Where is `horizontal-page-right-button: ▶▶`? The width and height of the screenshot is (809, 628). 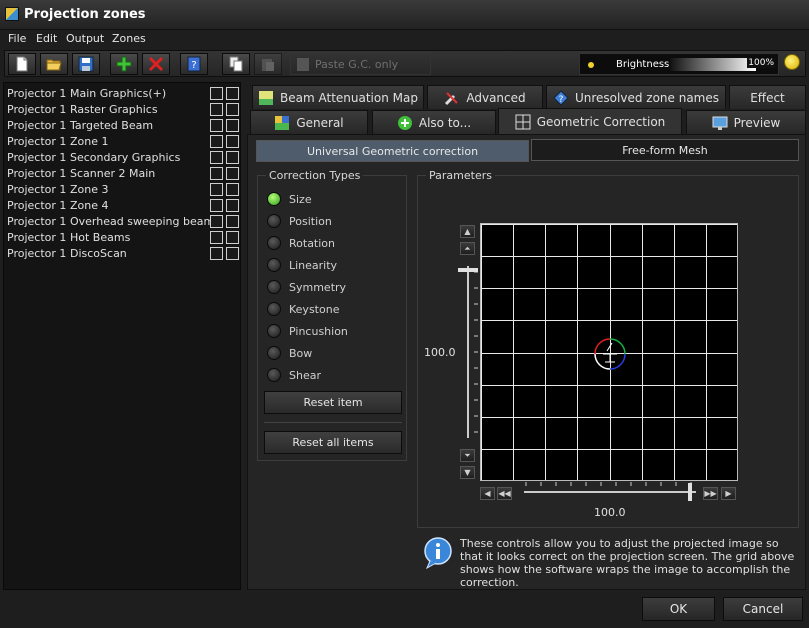 horizontal-page-right-button: ▶▶ is located at coordinates (710, 493).